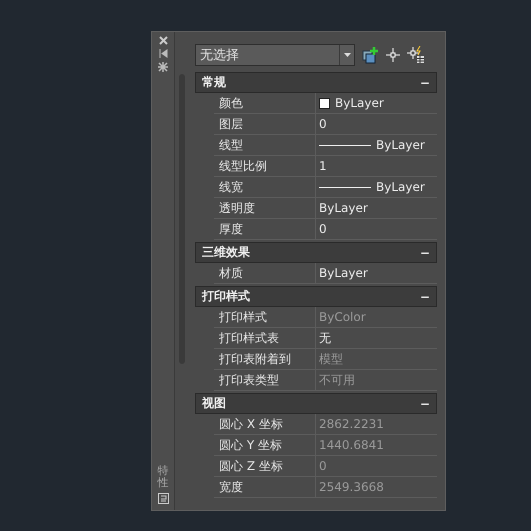  I want to click on property-label: 打印表类型, so click(265, 380).